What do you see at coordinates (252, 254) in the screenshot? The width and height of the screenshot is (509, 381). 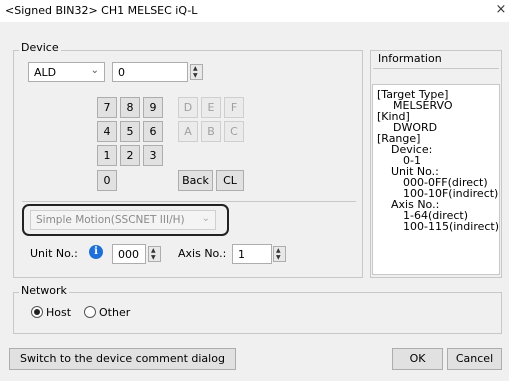 I see `axis-no-input: 1` at bounding box center [252, 254].